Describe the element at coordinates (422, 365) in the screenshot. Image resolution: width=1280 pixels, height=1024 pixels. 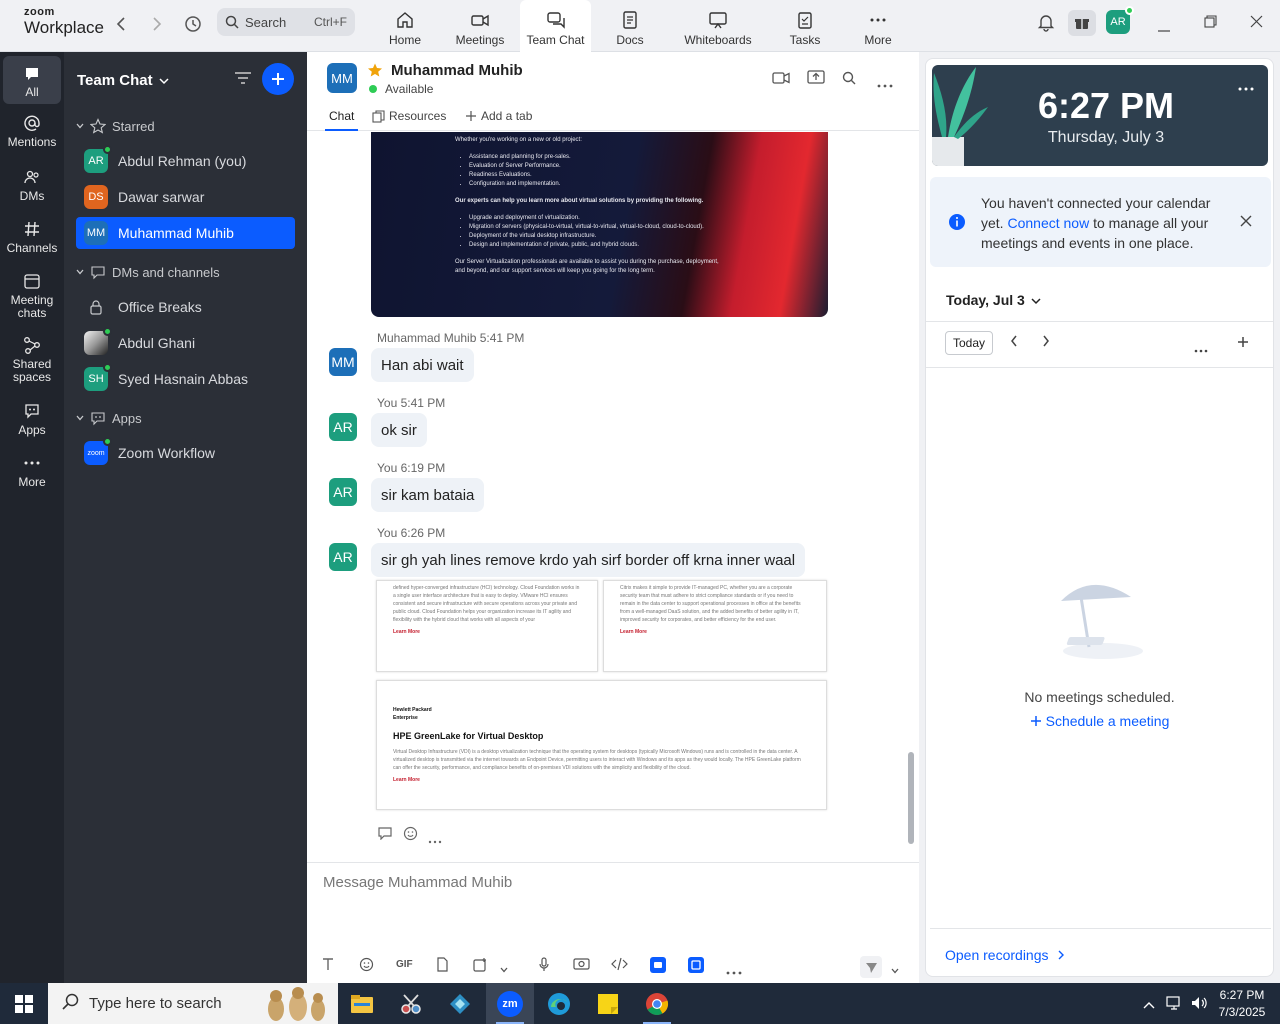
I see `message-bubble: Han abi wait` at that location.